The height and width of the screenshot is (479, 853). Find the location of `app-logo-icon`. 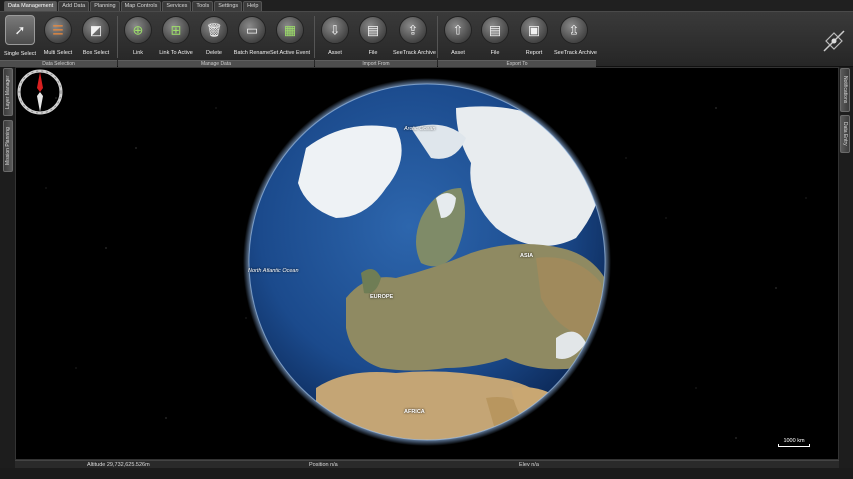

app-logo-icon is located at coordinates (834, 41).